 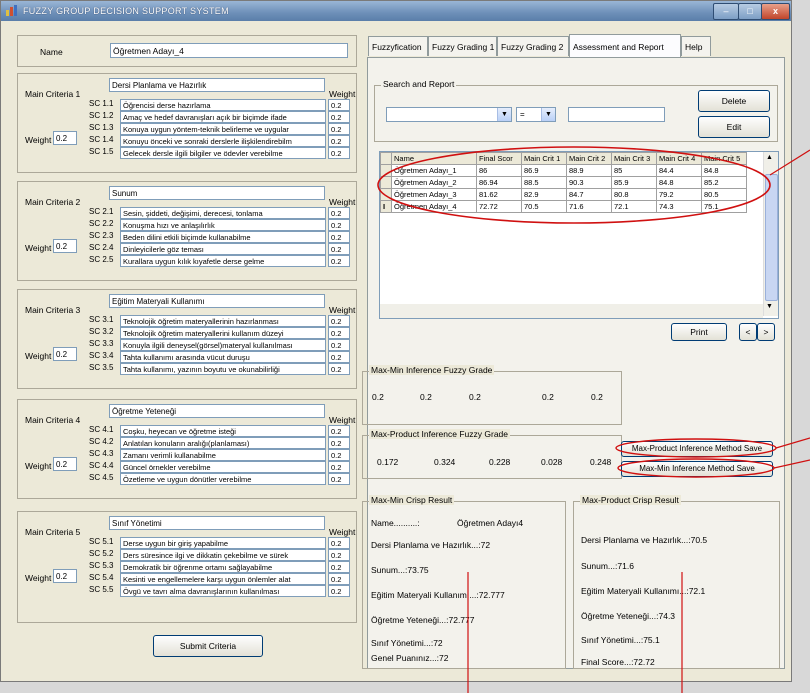 I want to click on maxmin-save-ellipse, so click(x=696, y=468).